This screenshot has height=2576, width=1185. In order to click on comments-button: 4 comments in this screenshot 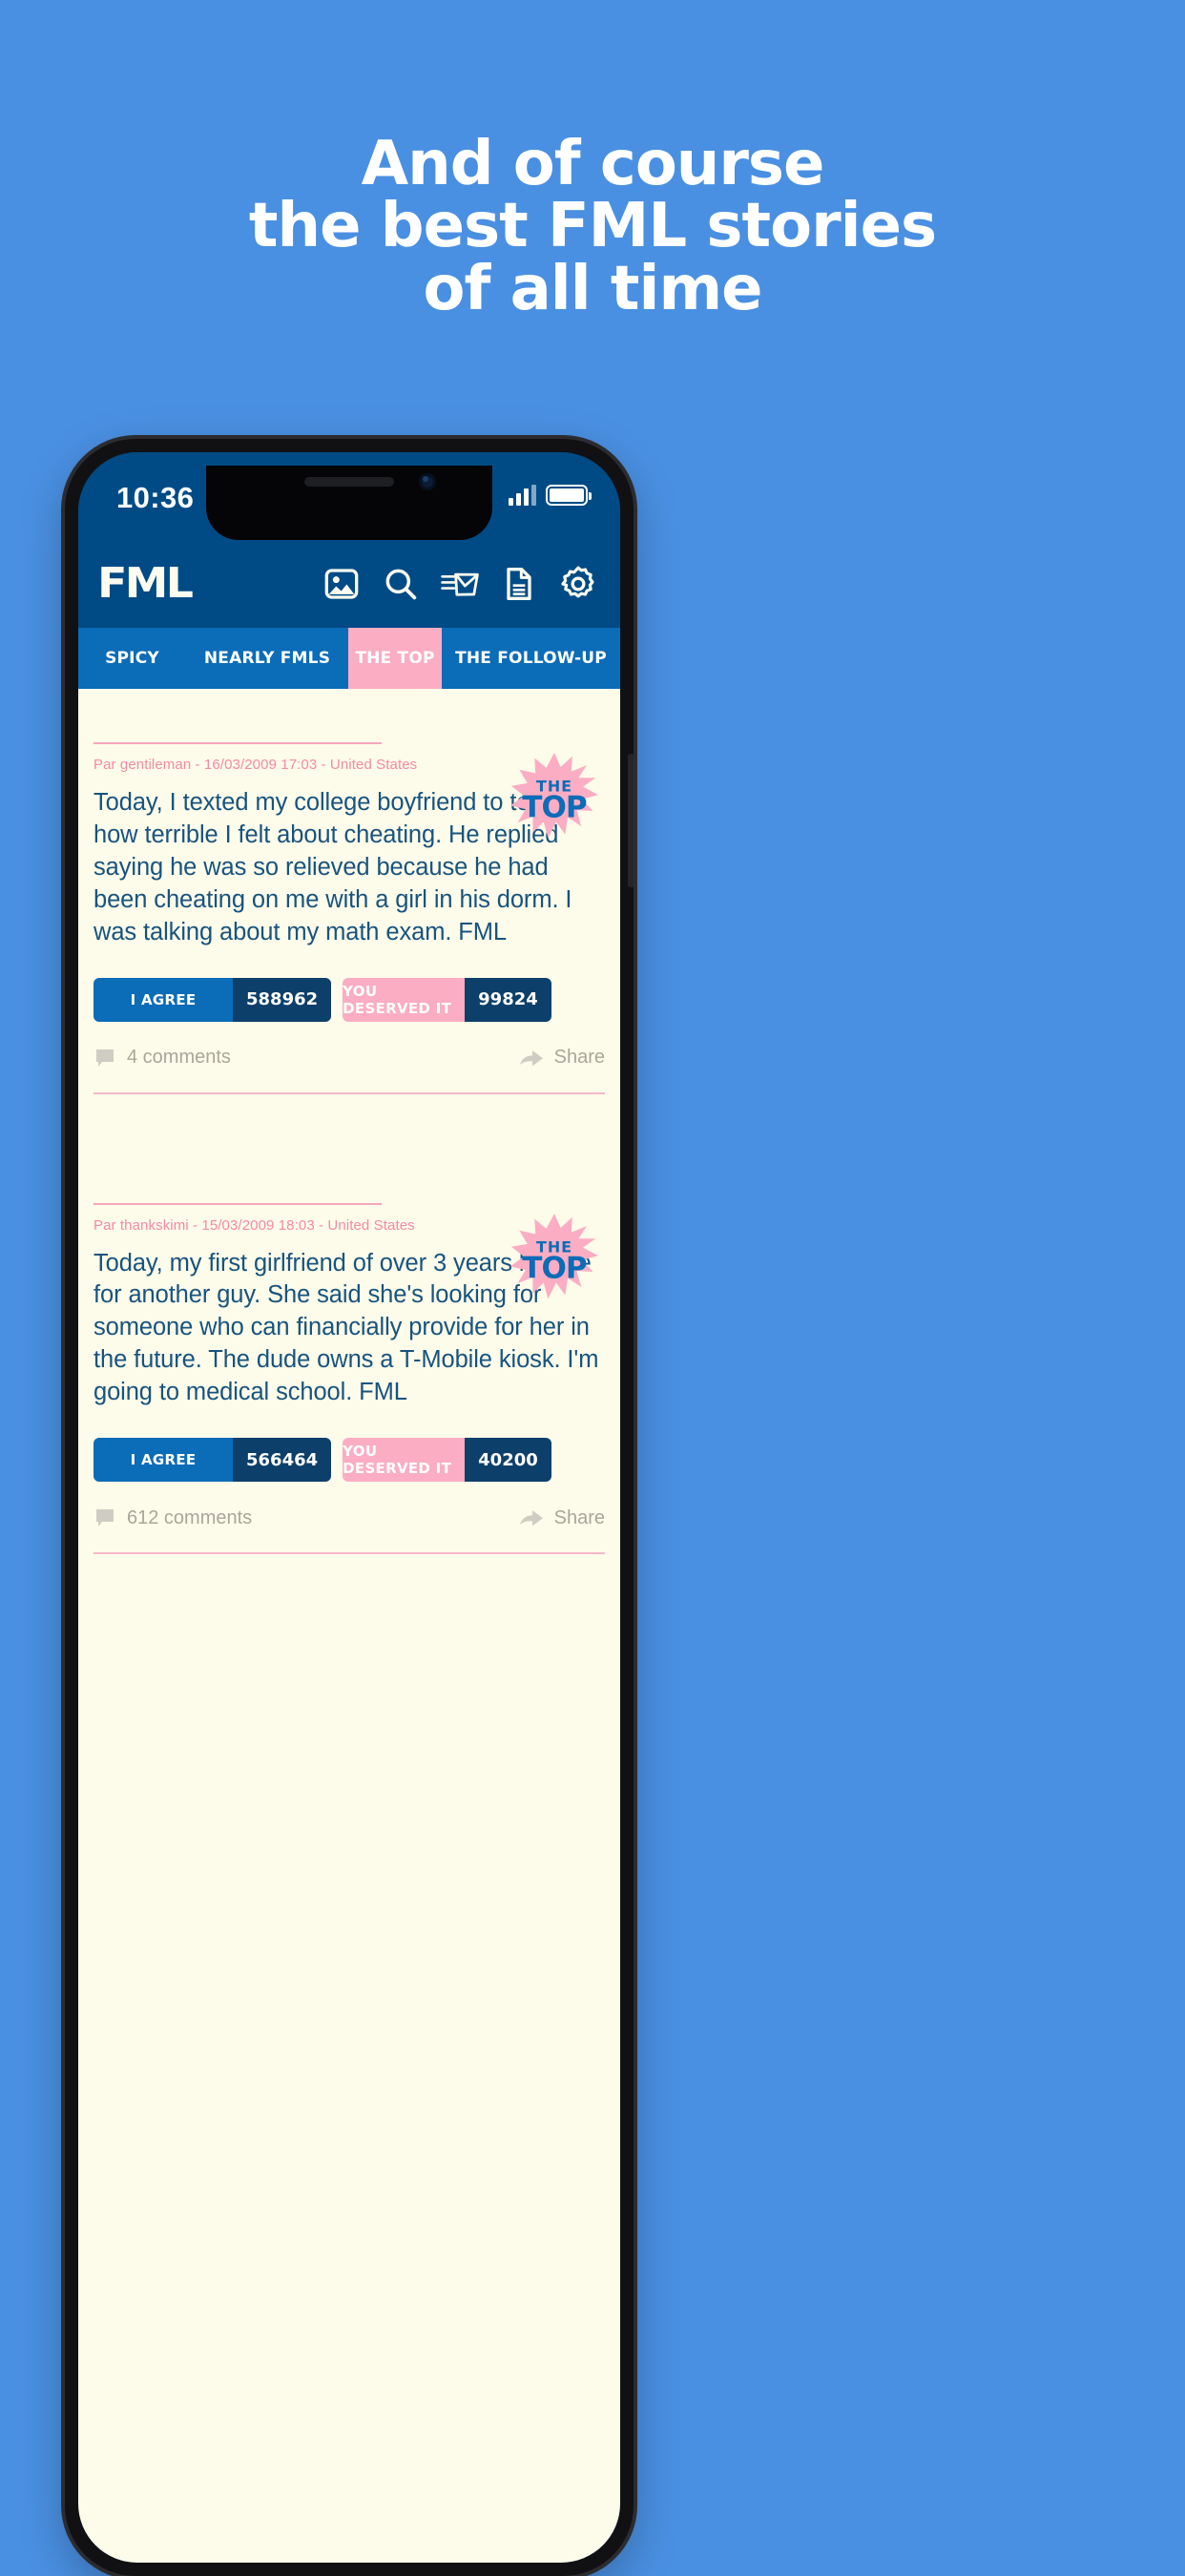, I will do `click(162, 1058)`.